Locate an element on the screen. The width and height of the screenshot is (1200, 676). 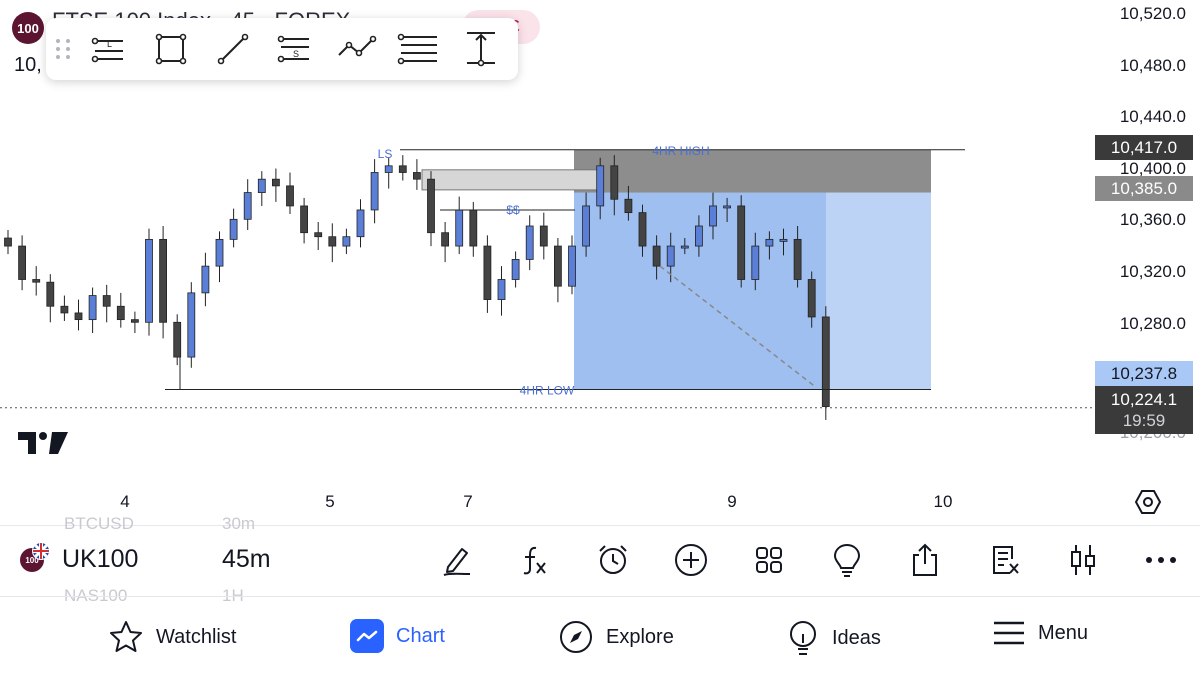
nav-watchlist: Watchlist is located at coordinates (172, 637).